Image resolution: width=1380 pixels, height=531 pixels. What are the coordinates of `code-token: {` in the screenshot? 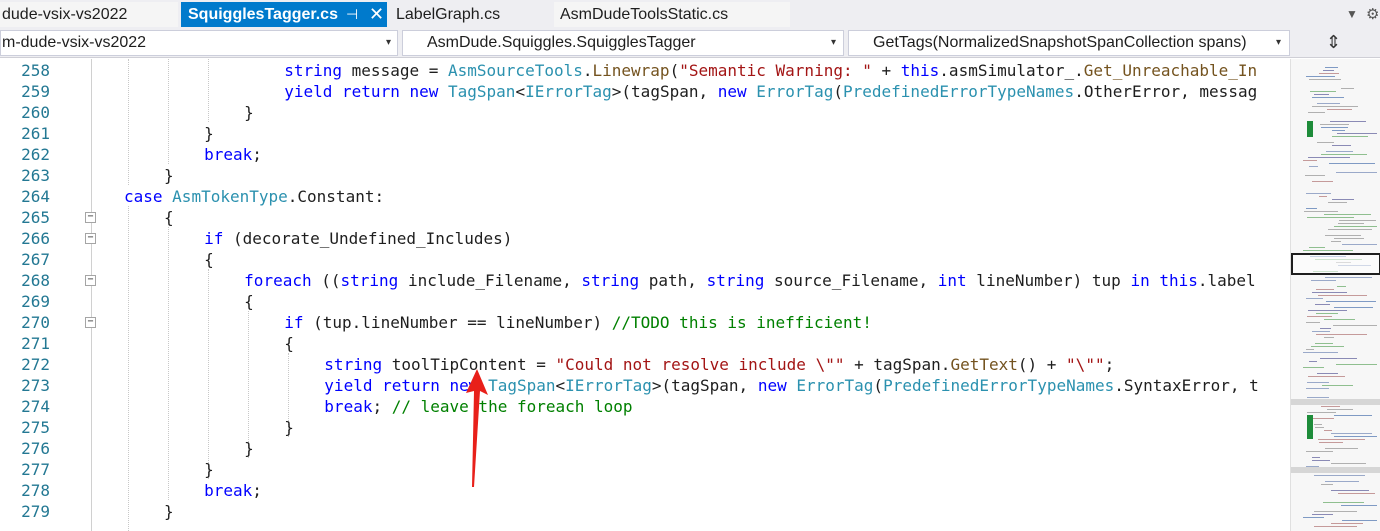 It's located at (169, 217).